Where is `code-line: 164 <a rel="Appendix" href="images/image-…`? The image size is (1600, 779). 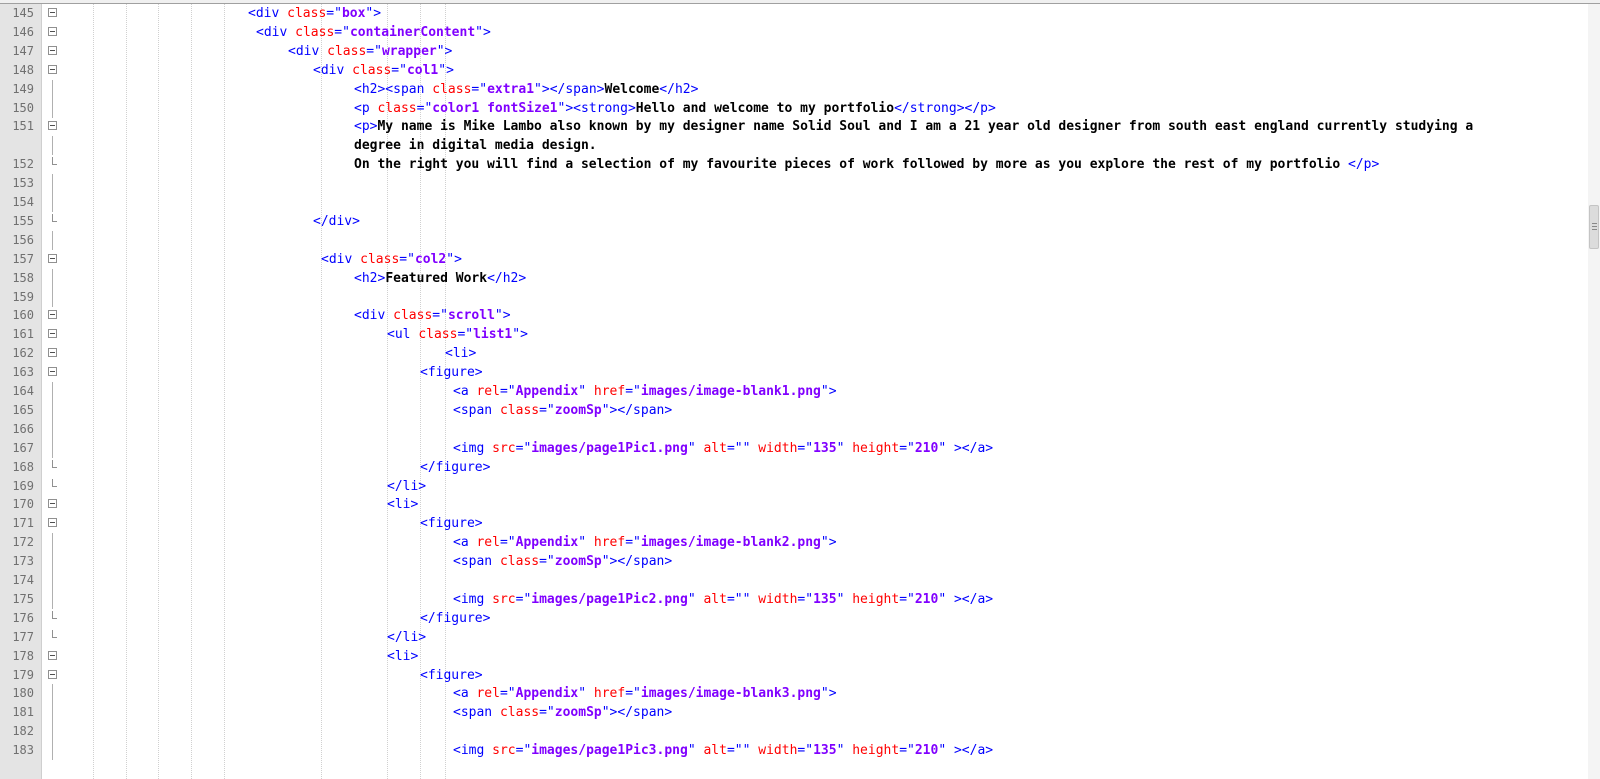
code-line: 164 <a rel="Appendix" href="images/image-… is located at coordinates (790, 391).